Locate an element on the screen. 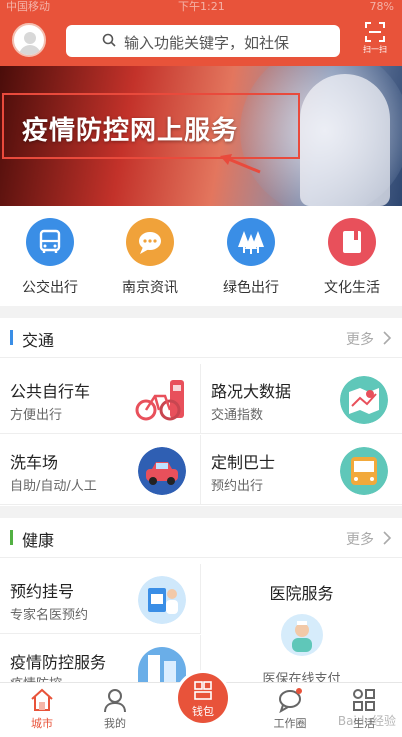 This screenshot has height=737, width=402. carrier-label: 中国移动 is located at coordinates (28, 6).